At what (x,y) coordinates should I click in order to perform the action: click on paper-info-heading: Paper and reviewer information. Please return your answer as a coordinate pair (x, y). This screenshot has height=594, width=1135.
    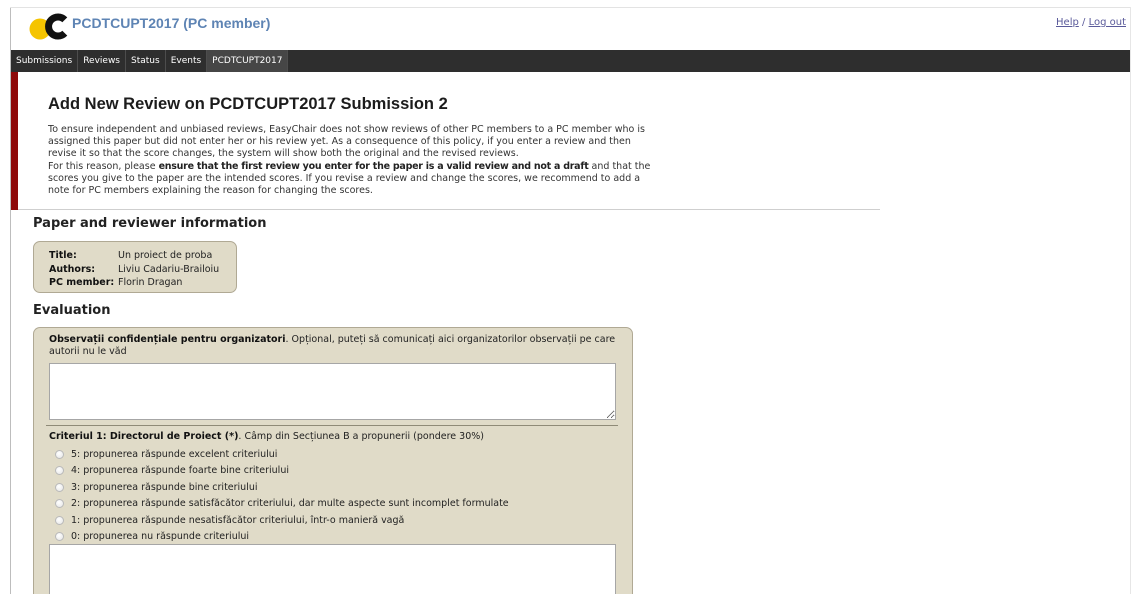
    Looking at the image, I should click on (150, 223).